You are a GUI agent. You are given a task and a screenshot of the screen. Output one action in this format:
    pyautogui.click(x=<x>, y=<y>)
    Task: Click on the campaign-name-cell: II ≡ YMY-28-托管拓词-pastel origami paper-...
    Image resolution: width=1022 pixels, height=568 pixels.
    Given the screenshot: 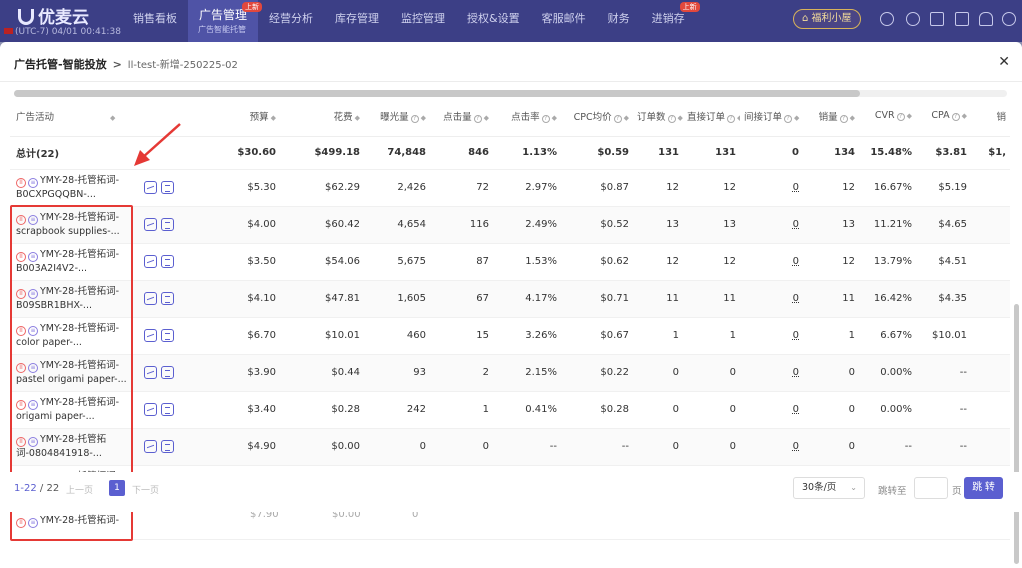 What is the action you would take?
    pyautogui.click(x=75, y=373)
    